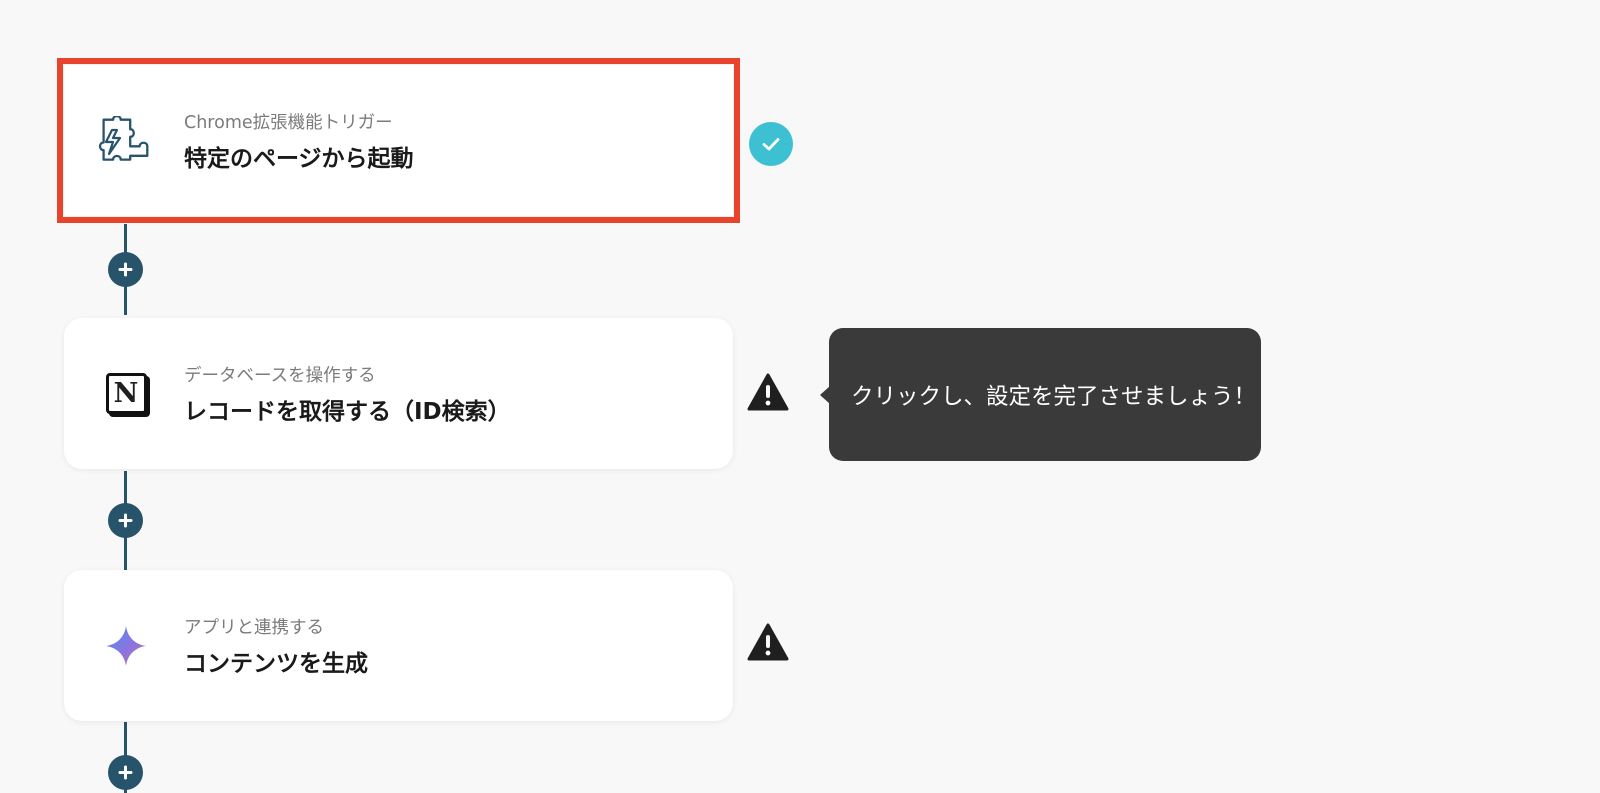 The image size is (1600, 793). I want to click on step-category: アプリと連携する, so click(254, 627).